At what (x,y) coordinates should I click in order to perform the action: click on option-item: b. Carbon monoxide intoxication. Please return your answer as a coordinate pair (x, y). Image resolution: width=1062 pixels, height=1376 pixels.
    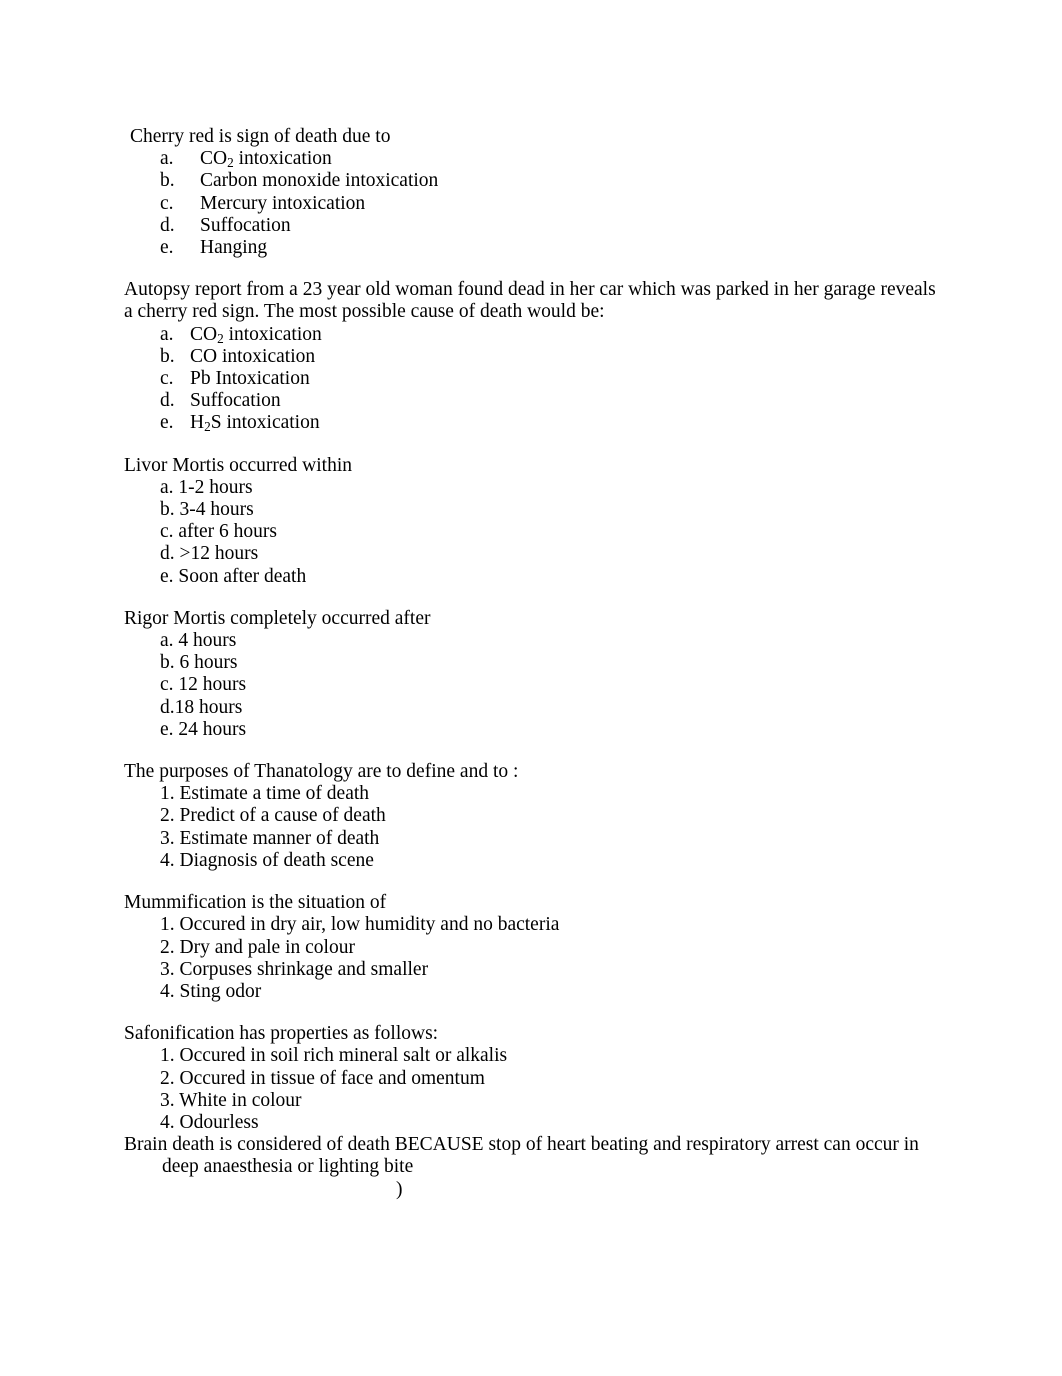
    Looking at the image, I should click on (532, 181).